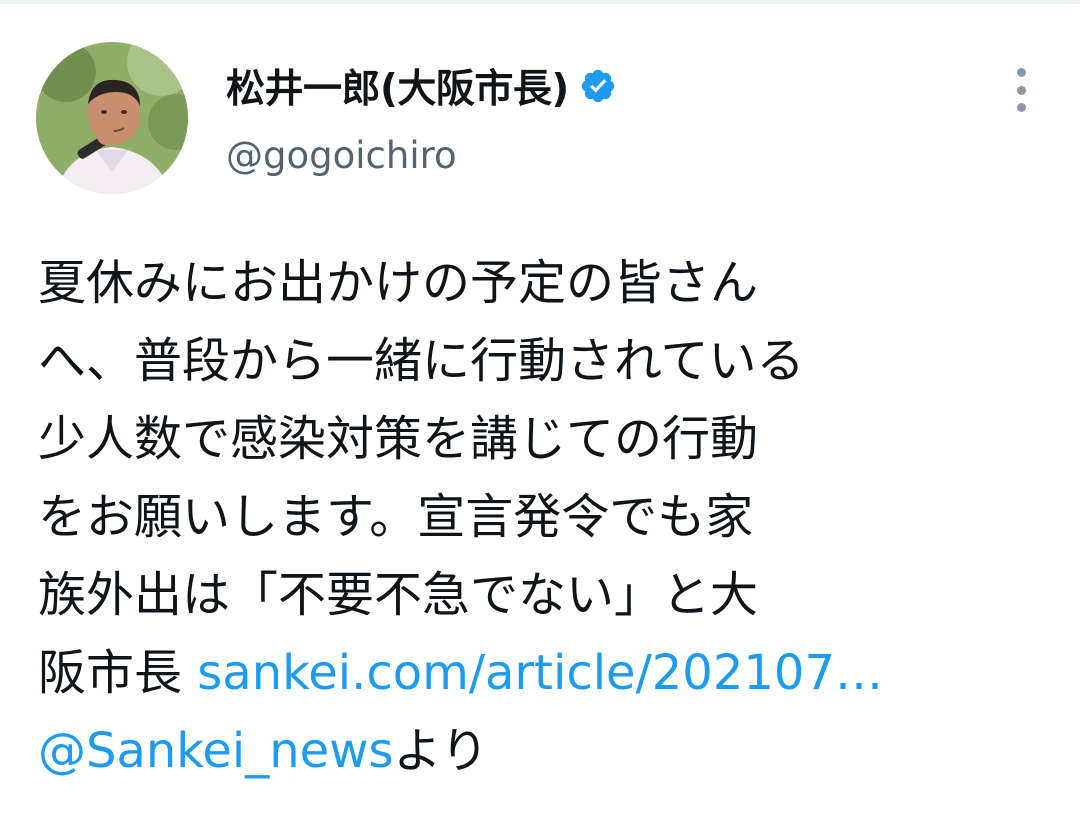 Image resolution: width=1080 pixels, height=818 pixels. Describe the element at coordinates (398, 283) in the screenshot. I see `tweet-text-line: 夏休みにお出かけの予定の皆さん` at that location.